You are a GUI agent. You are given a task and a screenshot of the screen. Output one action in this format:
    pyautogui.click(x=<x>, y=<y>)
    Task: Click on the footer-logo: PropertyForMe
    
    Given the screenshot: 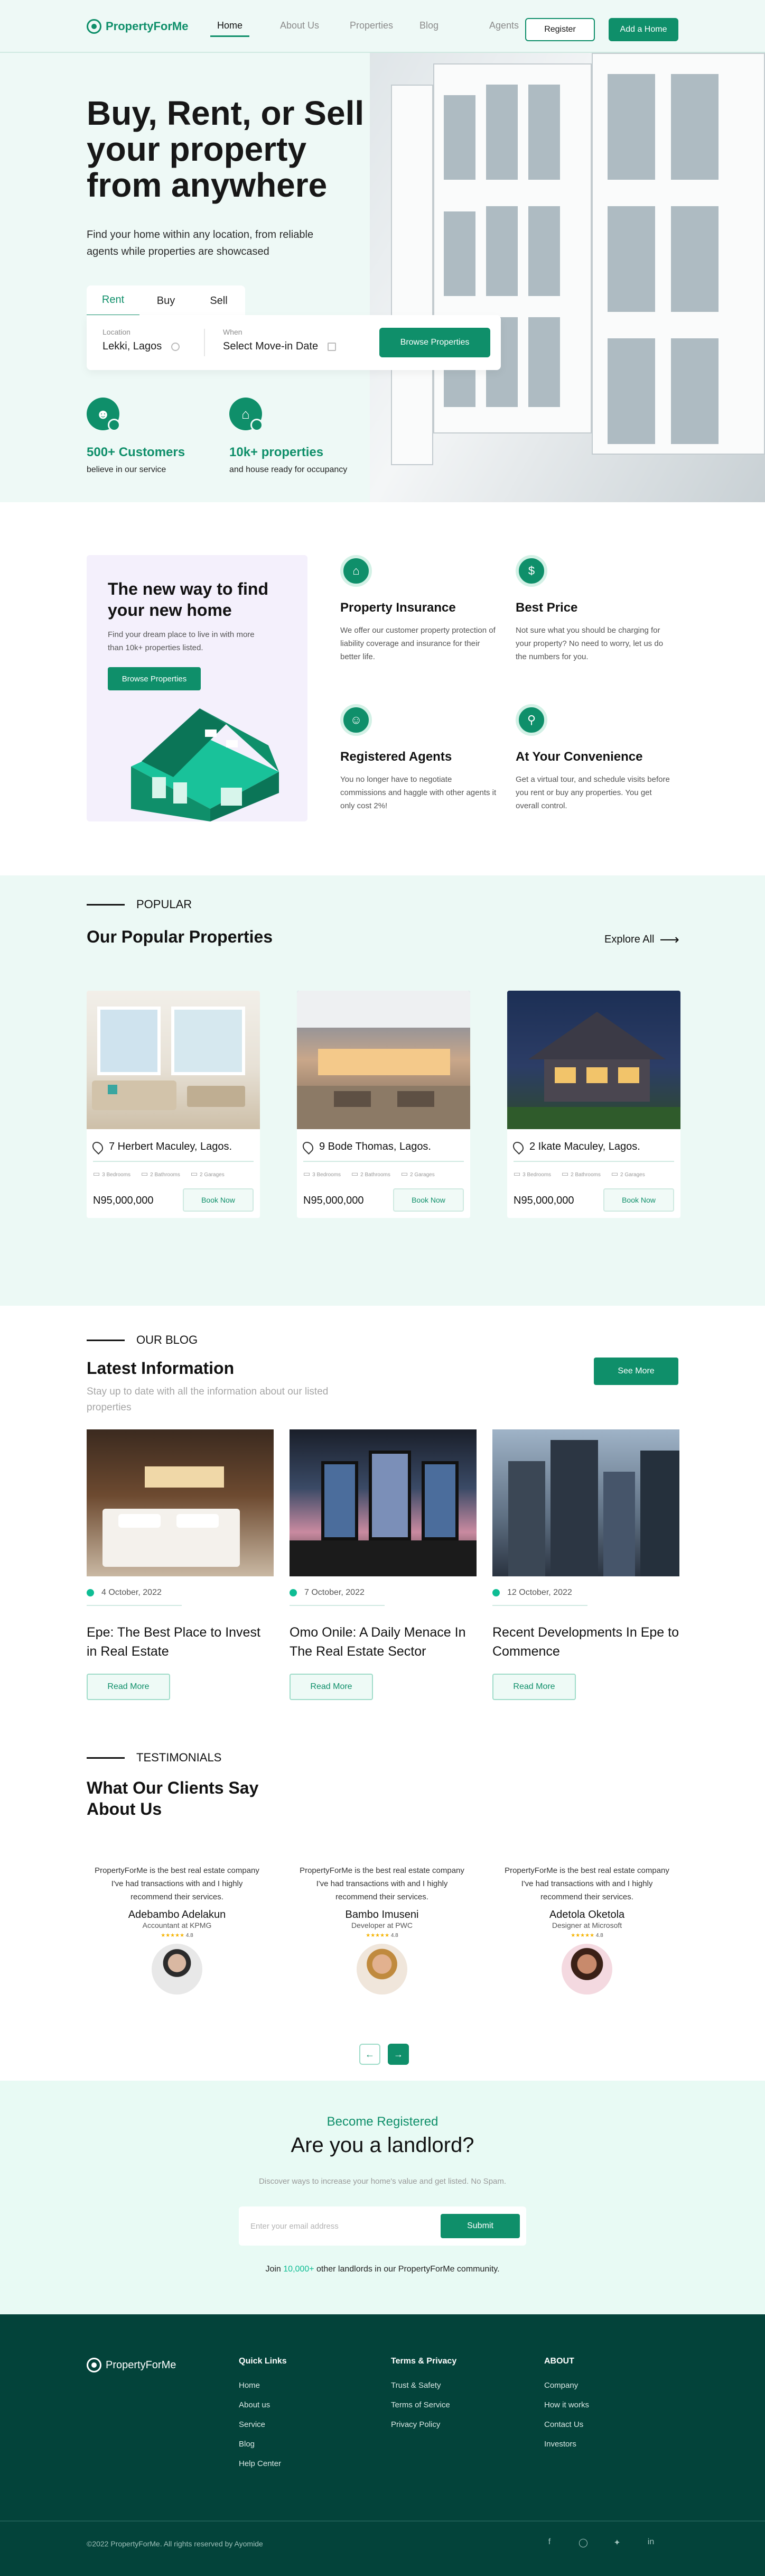 What is the action you would take?
    pyautogui.click(x=131, y=2365)
    